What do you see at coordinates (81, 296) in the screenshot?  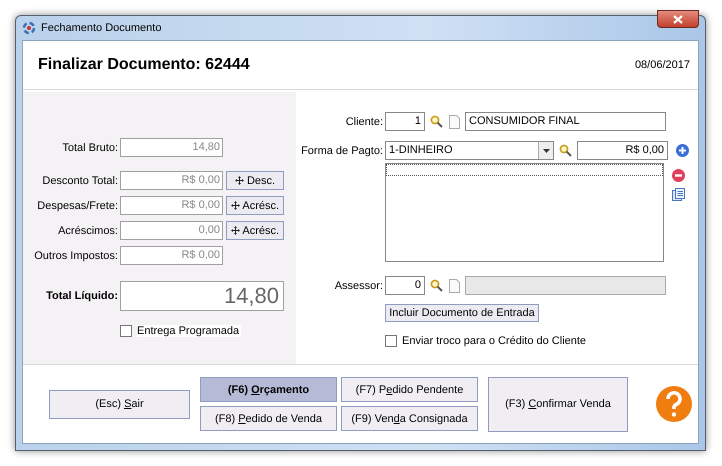 I see `total-label: Total Líquido:` at bounding box center [81, 296].